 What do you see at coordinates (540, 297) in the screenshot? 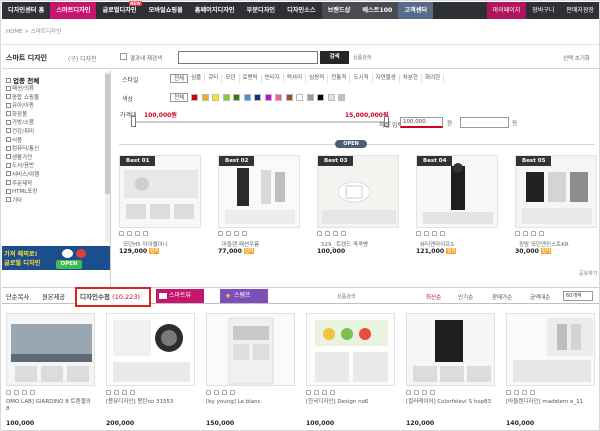
I see `sort-amount: 금액대순` at bounding box center [540, 297].